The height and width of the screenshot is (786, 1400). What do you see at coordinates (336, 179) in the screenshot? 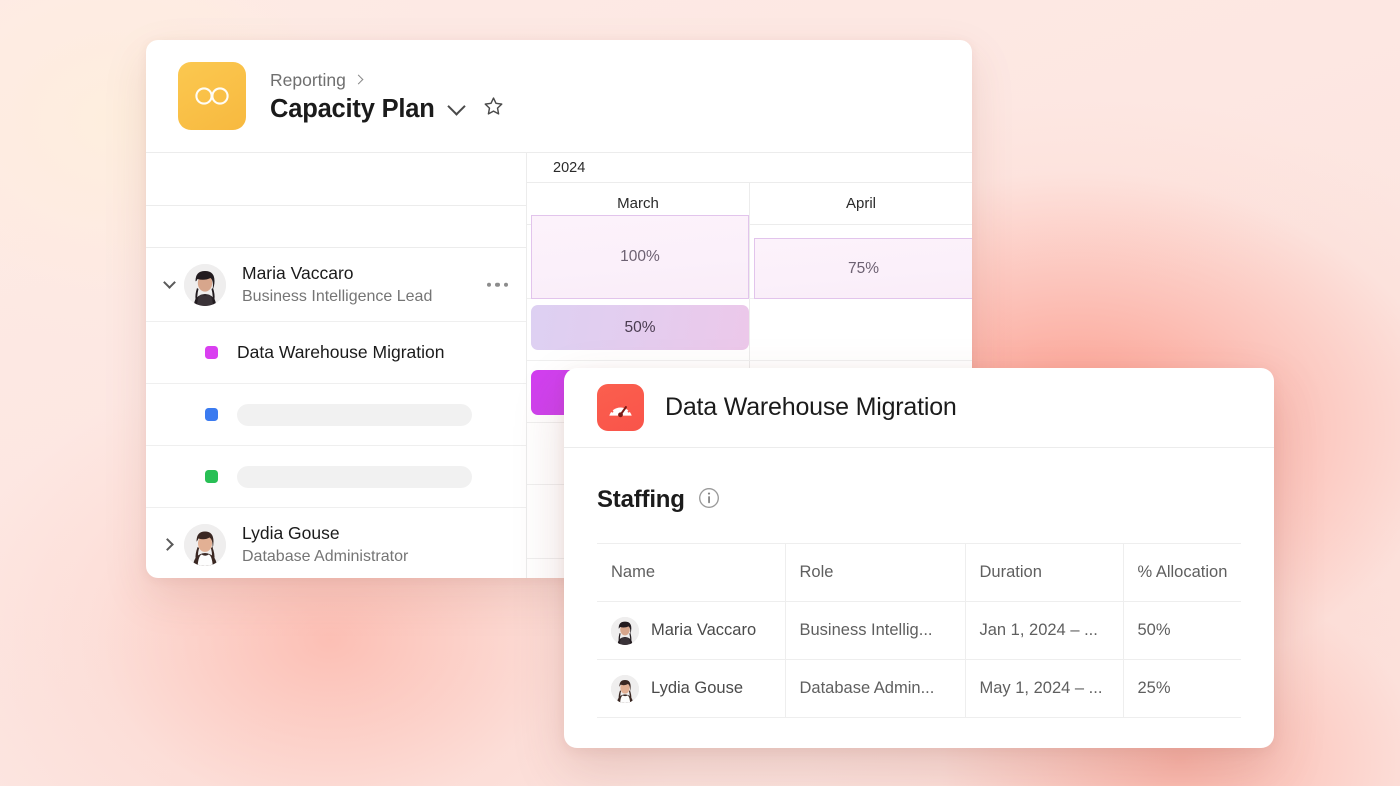
I see `corner-cell` at bounding box center [336, 179].